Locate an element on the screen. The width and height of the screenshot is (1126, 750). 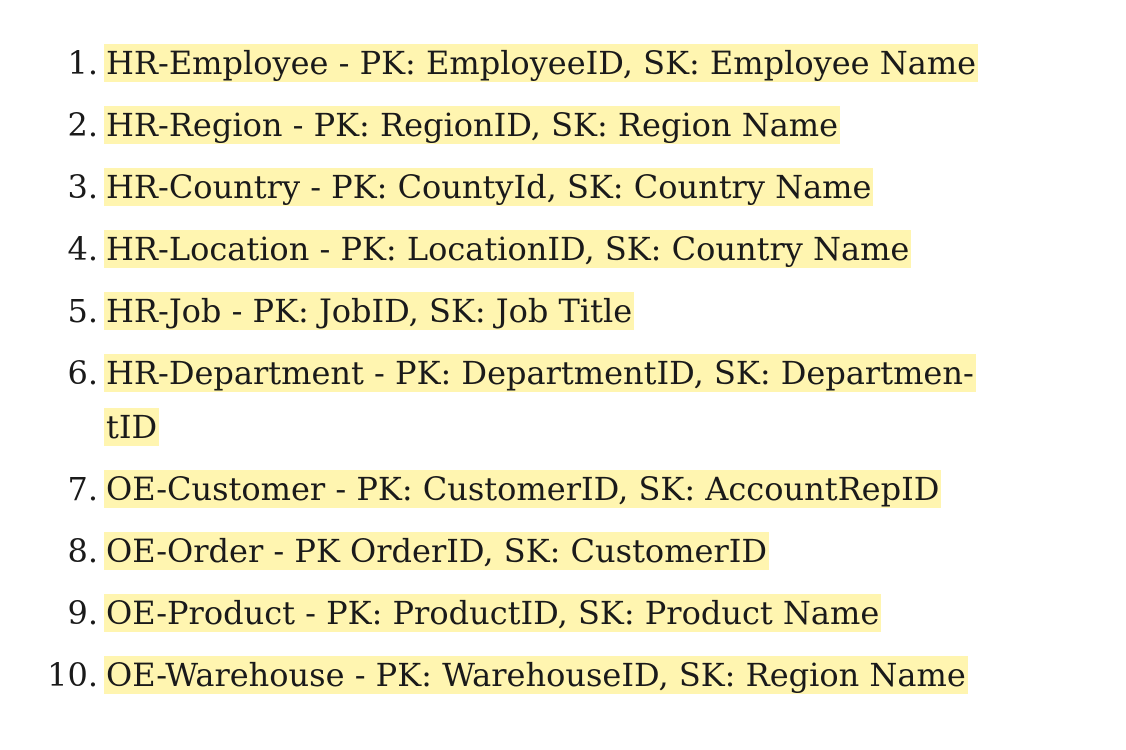
list-item: 8. OE-Order - PK OrderID, SK: CustomerID is located at coordinates (563, 551).